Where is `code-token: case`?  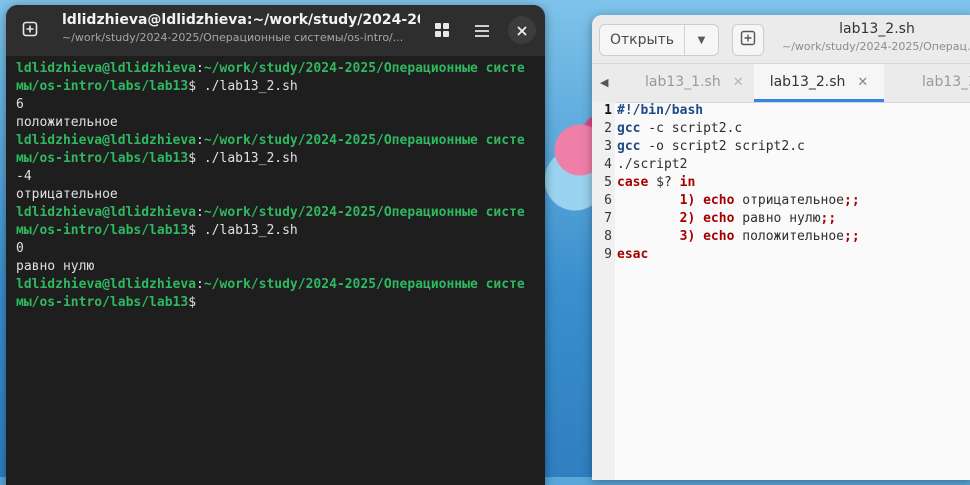
code-token: case is located at coordinates (633, 182).